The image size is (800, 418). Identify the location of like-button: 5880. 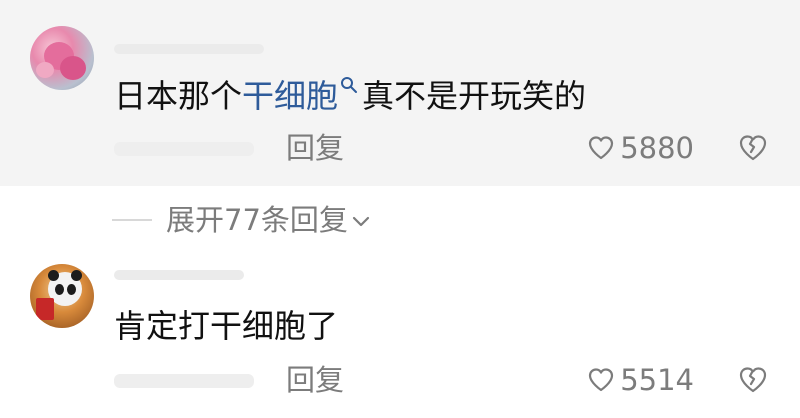
(641, 148).